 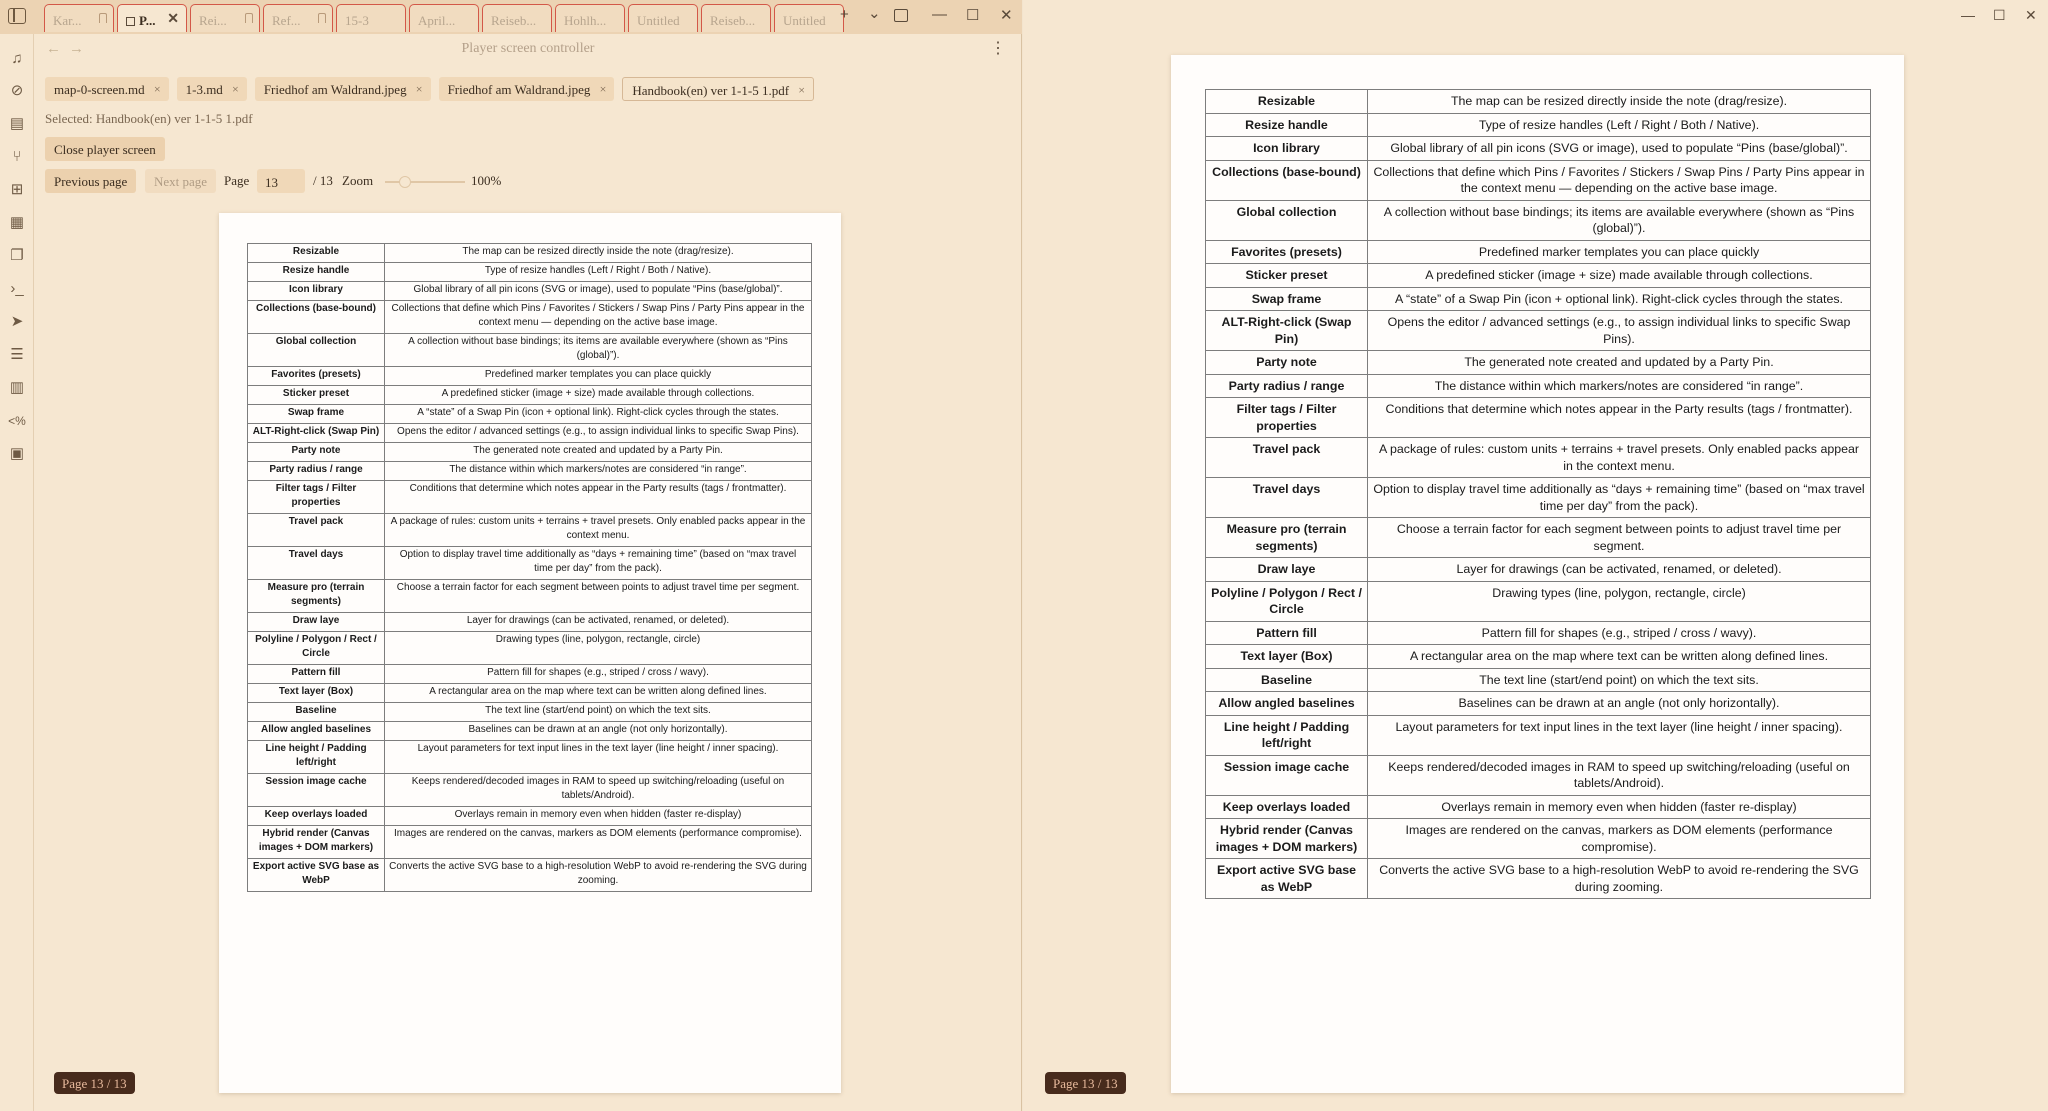 I want to click on percent-code-icon: <%, so click(x=17, y=421).